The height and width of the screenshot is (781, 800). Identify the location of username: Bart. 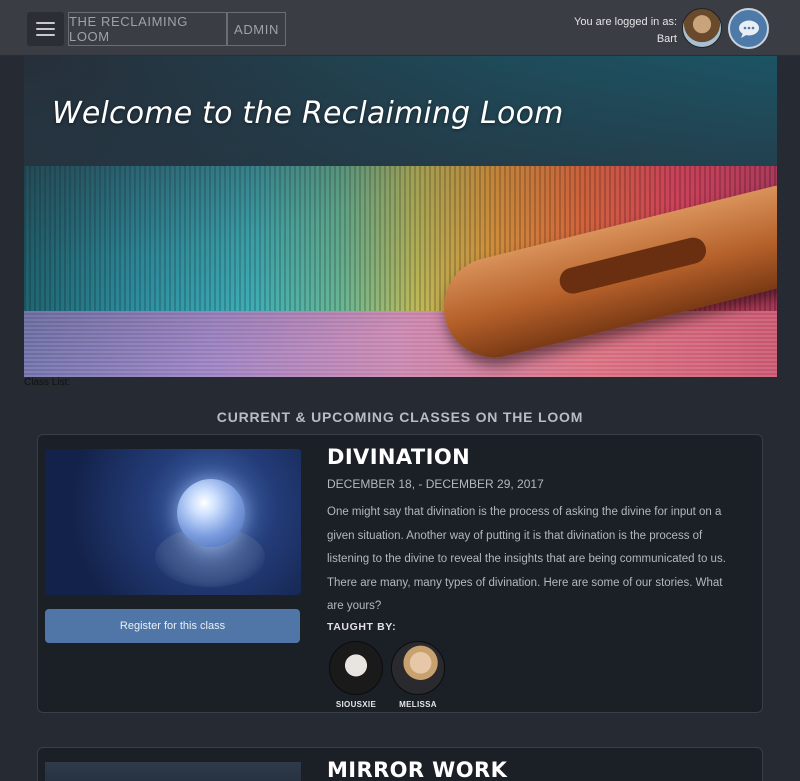
(666, 39).